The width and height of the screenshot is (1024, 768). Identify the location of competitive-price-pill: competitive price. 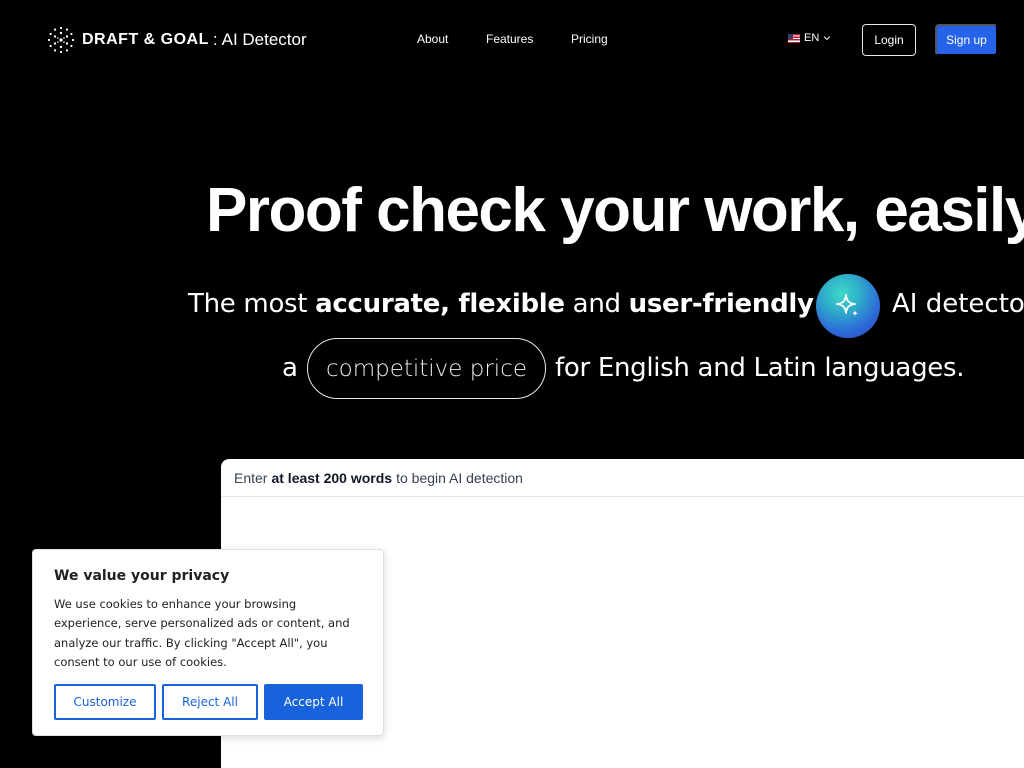
(426, 368).